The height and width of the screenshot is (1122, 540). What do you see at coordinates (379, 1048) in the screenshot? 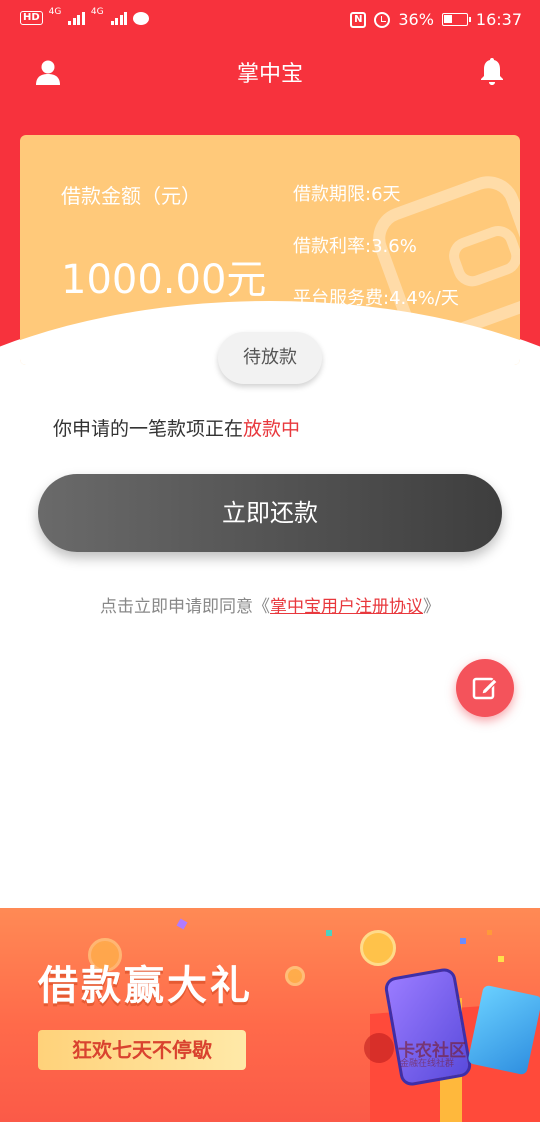
I see `watermark-logo-icon` at bounding box center [379, 1048].